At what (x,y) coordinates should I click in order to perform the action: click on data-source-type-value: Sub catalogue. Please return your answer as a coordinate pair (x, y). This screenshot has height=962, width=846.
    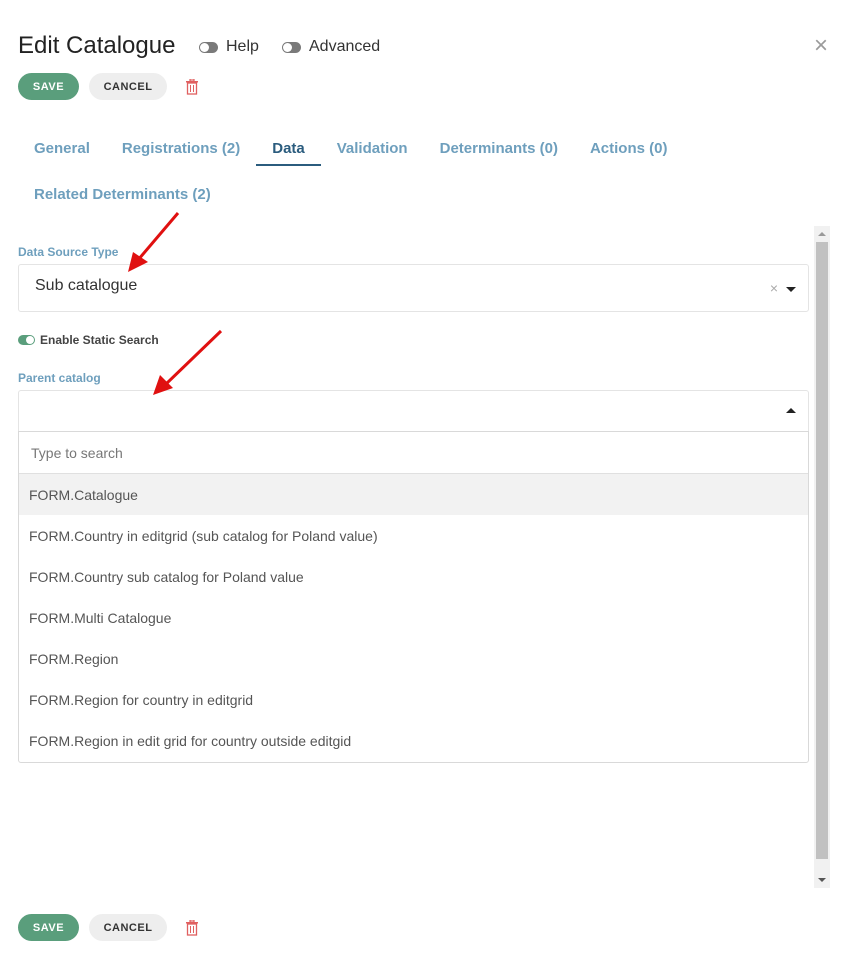
    Looking at the image, I should click on (86, 285).